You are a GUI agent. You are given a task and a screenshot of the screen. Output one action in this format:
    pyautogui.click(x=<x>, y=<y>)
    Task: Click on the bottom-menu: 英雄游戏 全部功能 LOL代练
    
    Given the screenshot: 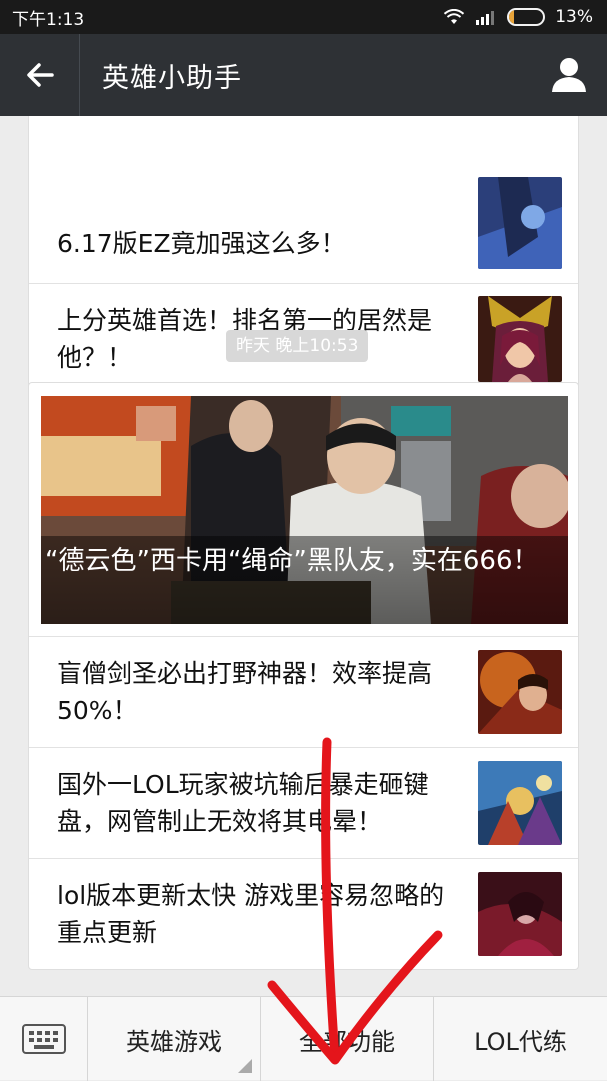 What is the action you would take?
    pyautogui.click(x=303, y=1038)
    